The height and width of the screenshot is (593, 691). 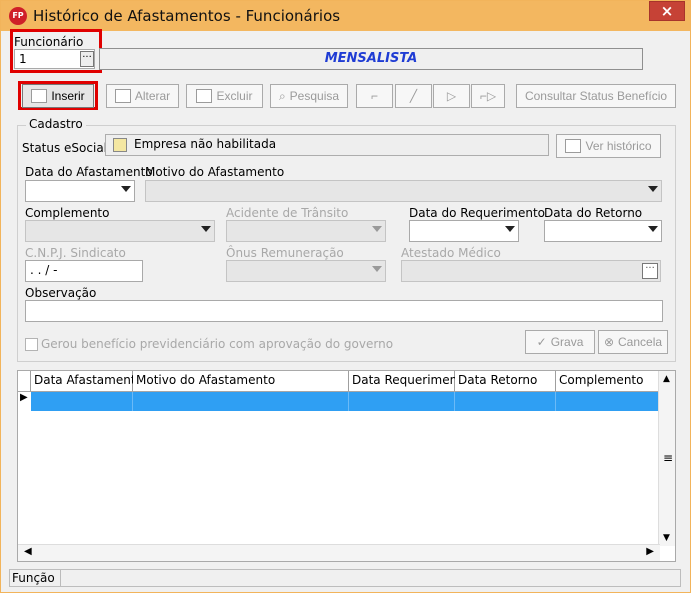 What do you see at coordinates (567, 342) in the screenshot?
I see `save-label: Grava` at bounding box center [567, 342].